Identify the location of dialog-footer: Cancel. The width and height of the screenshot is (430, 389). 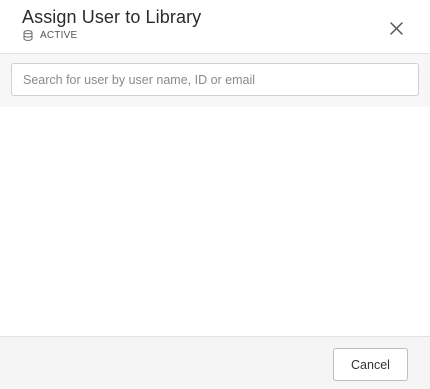
(215, 362).